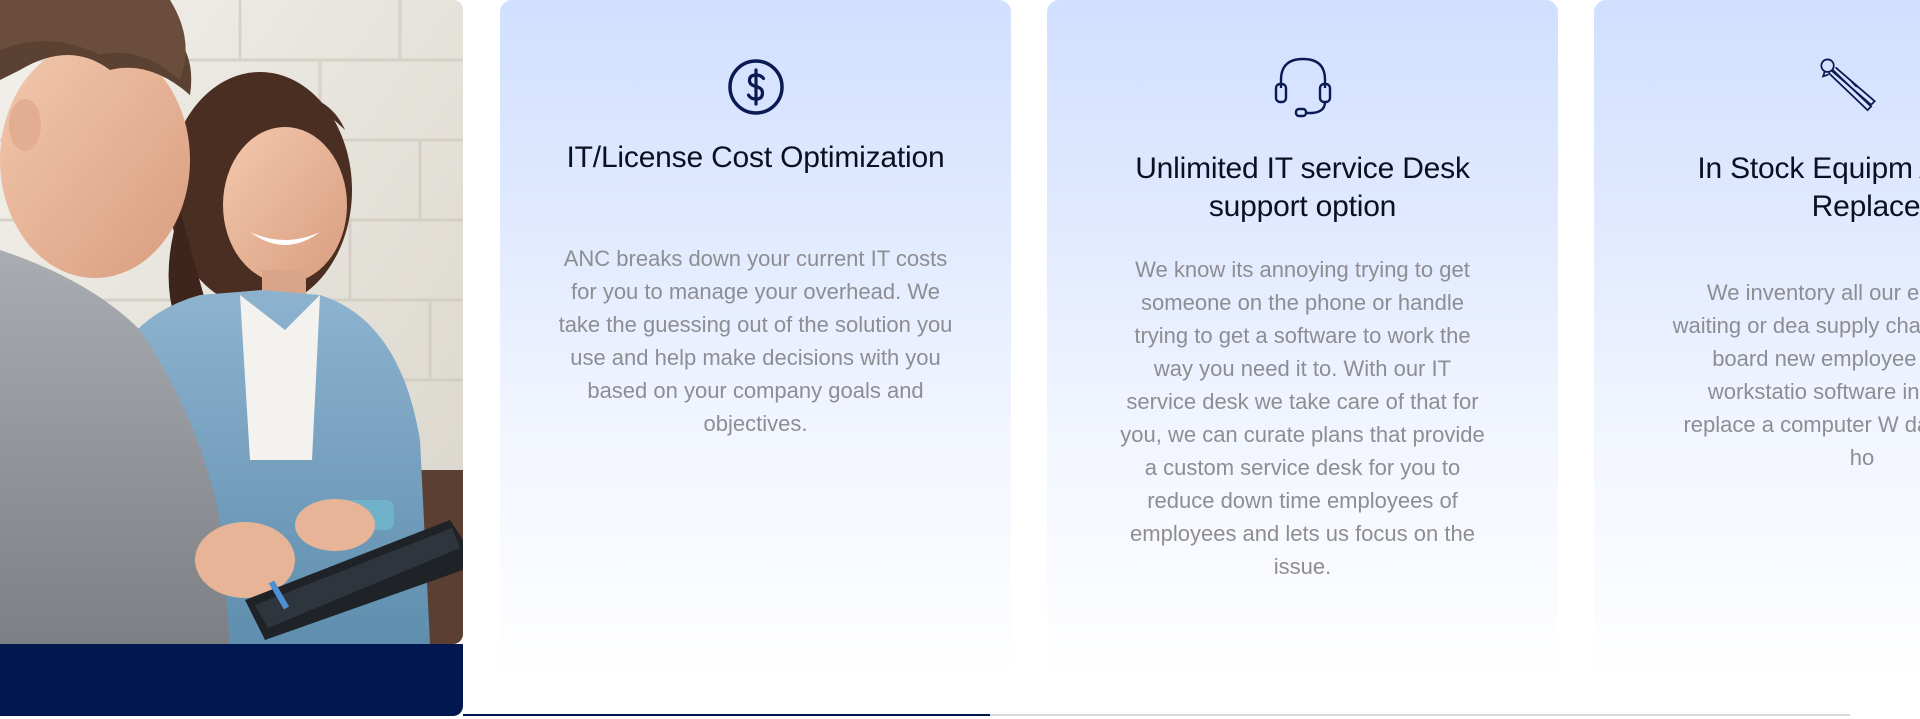 This screenshot has height=719, width=1920. What do you see at coordinates (727, 715) in the screenshot?
I see `carousel-scrollbar-thumb` at bounding box center [727, 715].